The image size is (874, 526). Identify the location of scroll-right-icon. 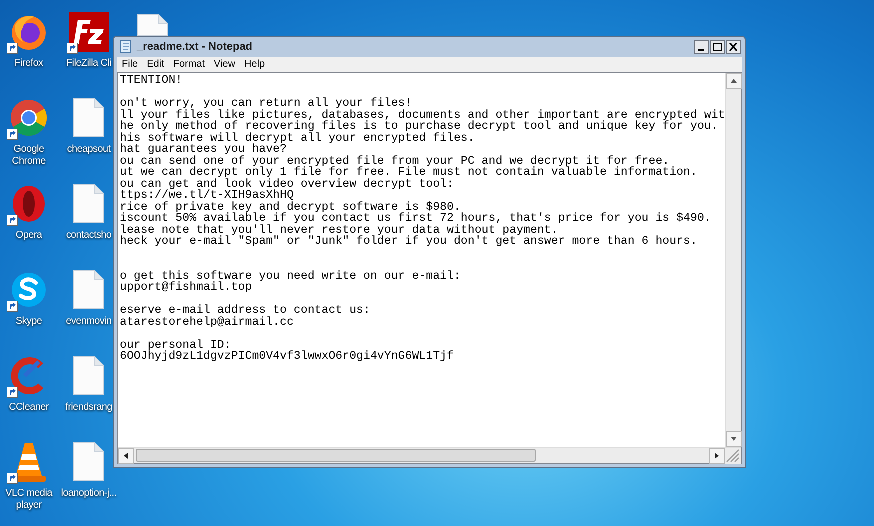
(717, 456).